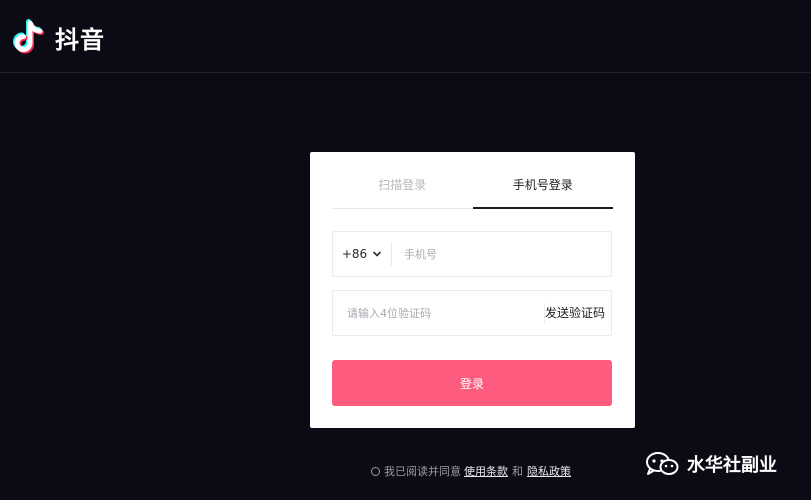 This screenshot has height=500, width=811. Describe the element at coordinates (517, 471) in the screenshot. I see `agreement-conjunction: 和` at that location.